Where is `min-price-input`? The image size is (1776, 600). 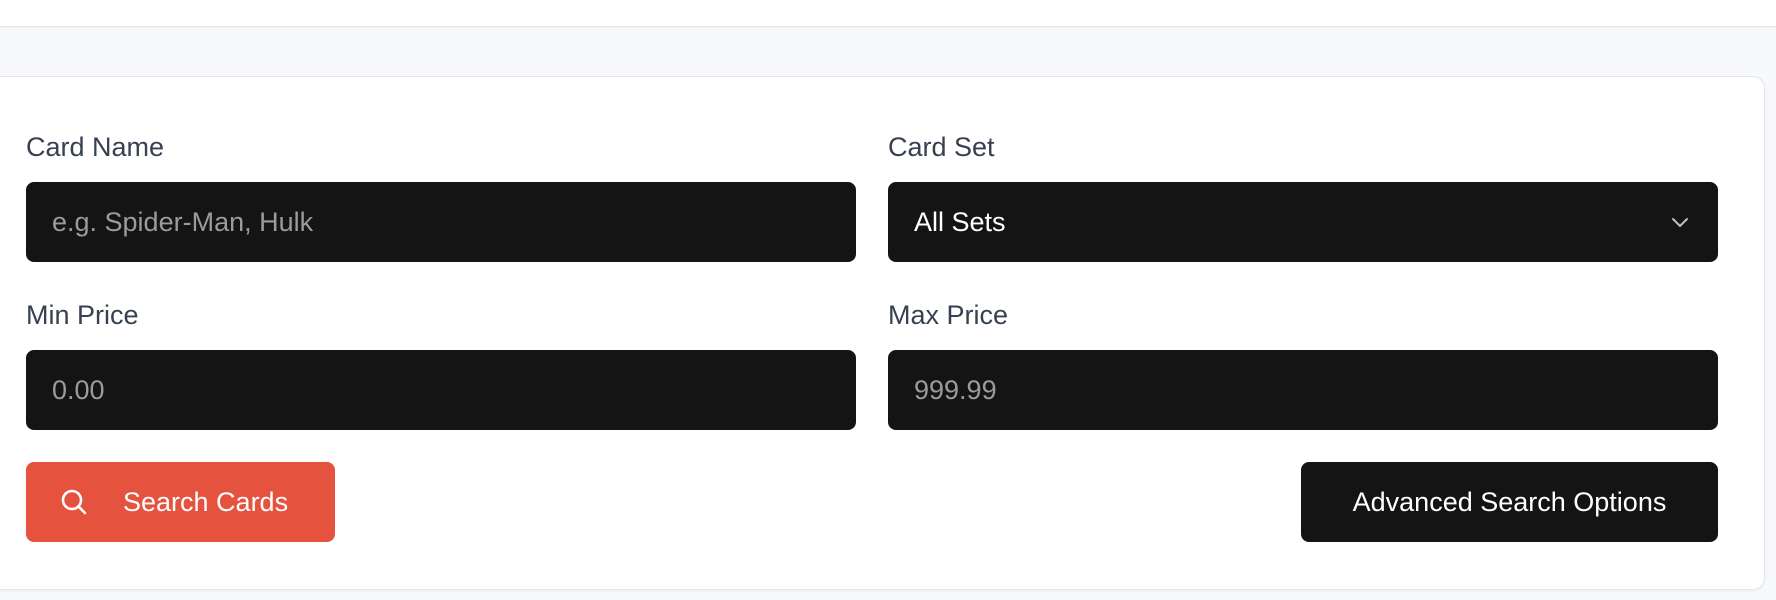
min-price-input is located at coordinates (441, 390).